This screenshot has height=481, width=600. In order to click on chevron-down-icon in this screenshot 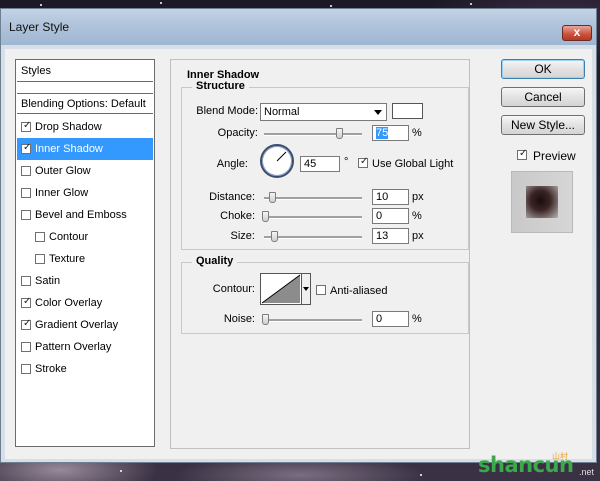, I will do `click(306, 289)`.